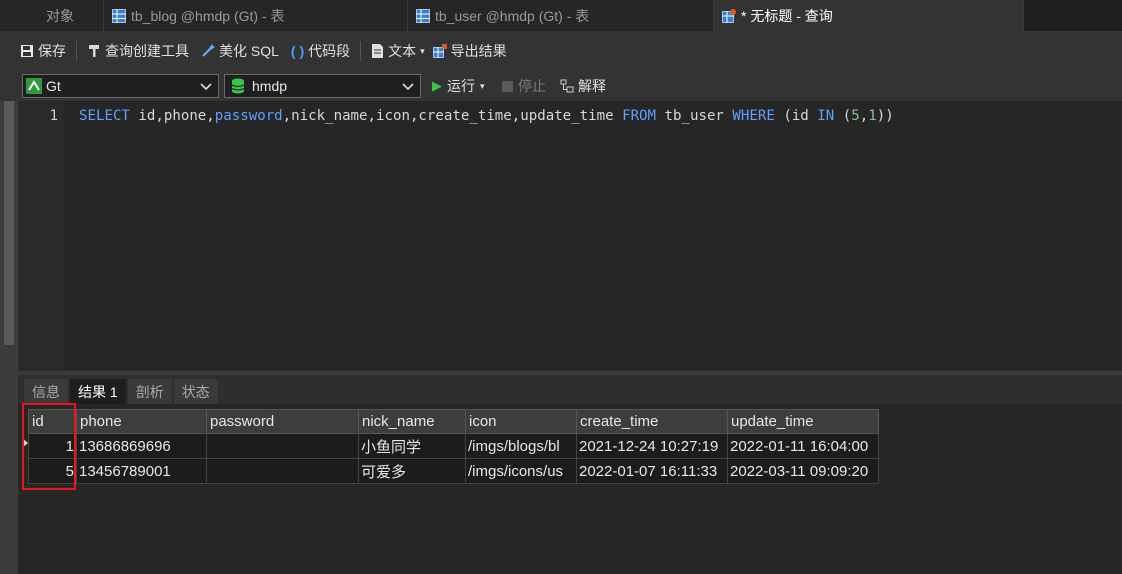  I want to click on sql-keyword: FROM, so click(639, 116).